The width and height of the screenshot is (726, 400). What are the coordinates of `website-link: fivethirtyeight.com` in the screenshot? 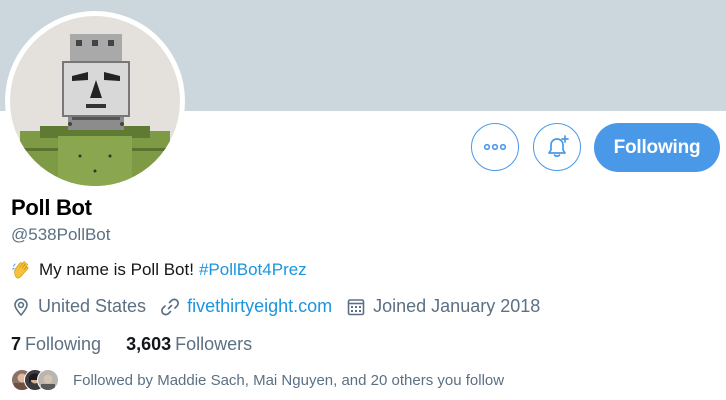 It's located at (259, 306).